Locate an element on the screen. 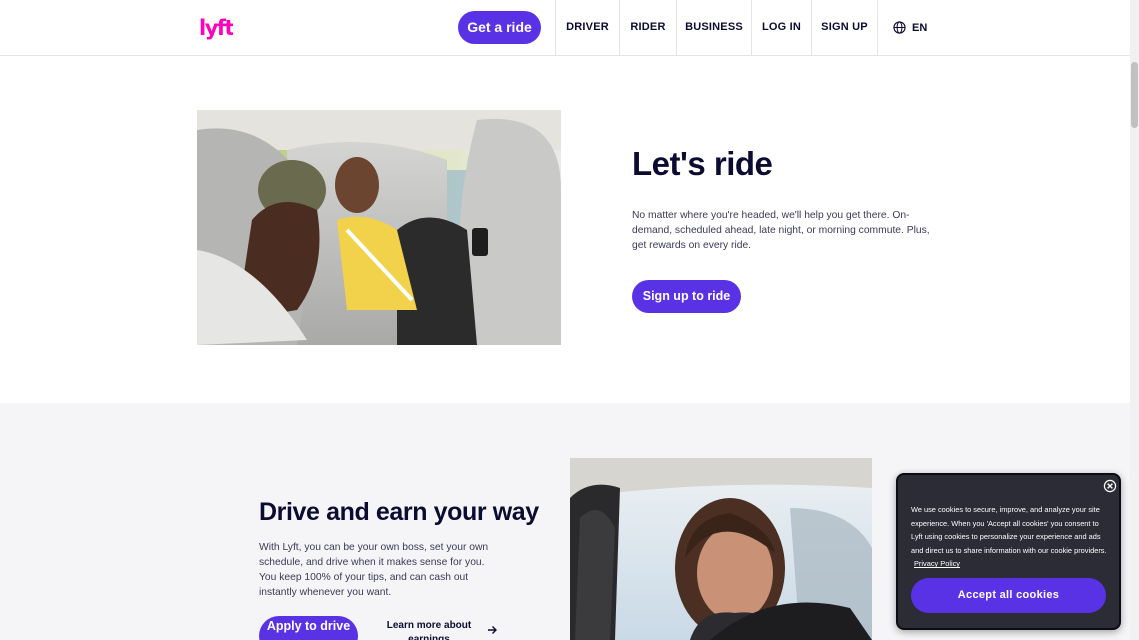  get-a-ride-button: Get a ride is located at coordinates (499, 27).